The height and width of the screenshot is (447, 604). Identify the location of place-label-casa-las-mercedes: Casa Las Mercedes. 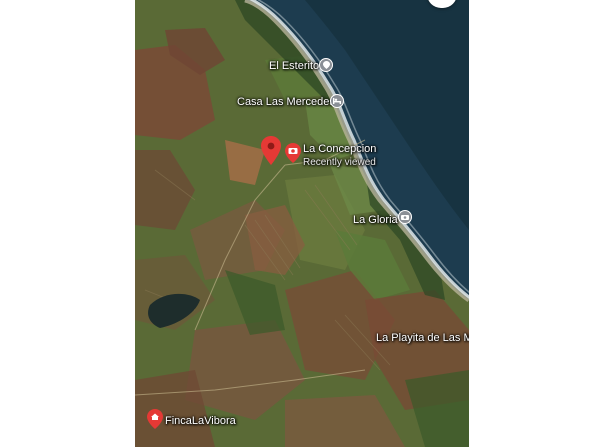
(286, 102).